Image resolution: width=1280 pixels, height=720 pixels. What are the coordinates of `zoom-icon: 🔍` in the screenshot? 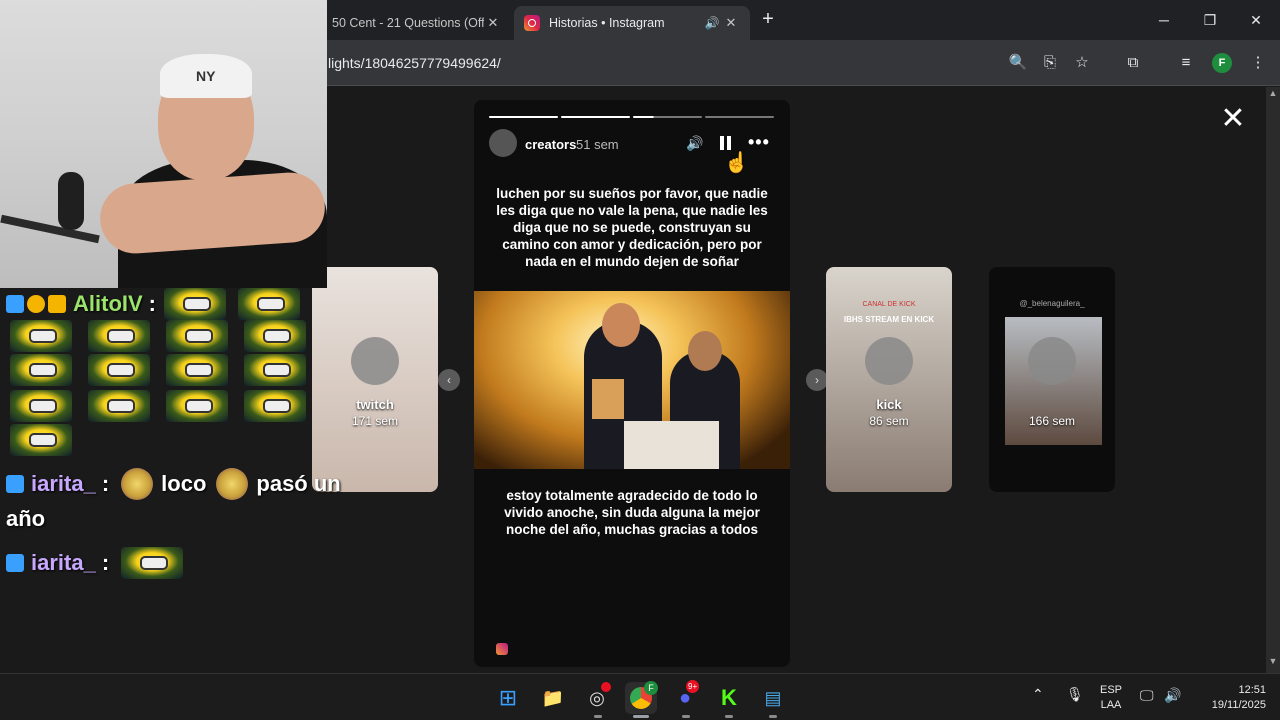 It's located at (1018, 63).